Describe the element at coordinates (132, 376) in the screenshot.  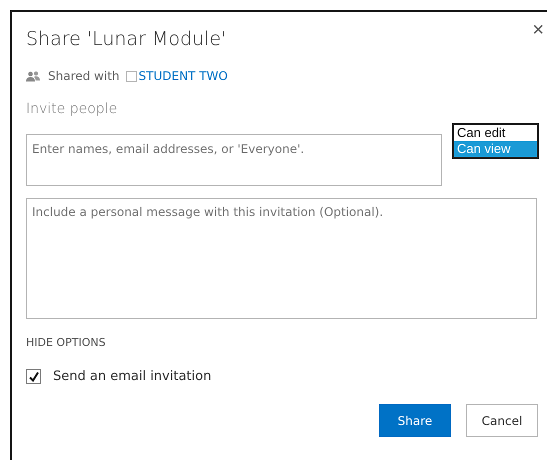
I see `email-invitation-label: Send an email invitation` at that location.